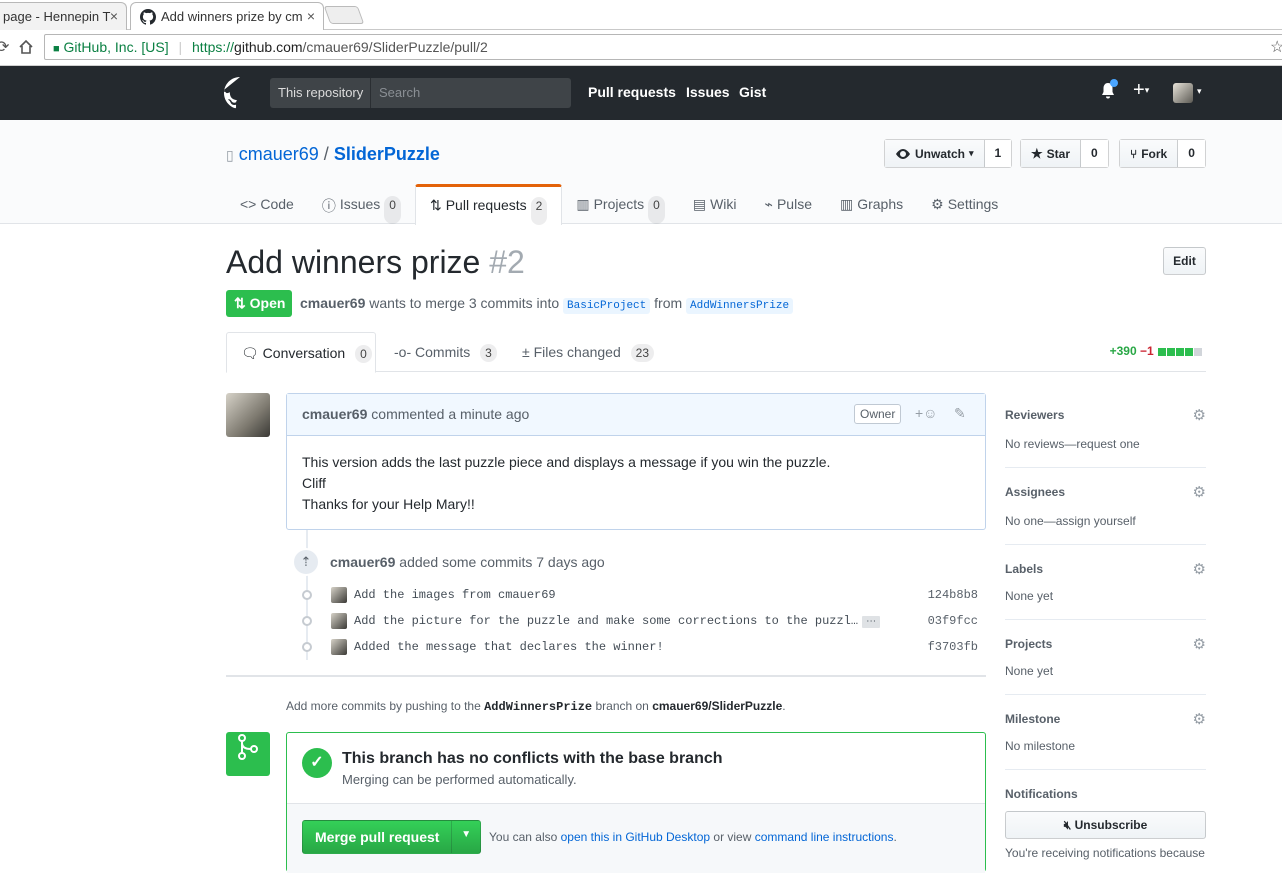 The image size is (1282, 873). Describe the element at coordinates (213, 47) in the screenshot. I see `url-scheme: https://` at that location.